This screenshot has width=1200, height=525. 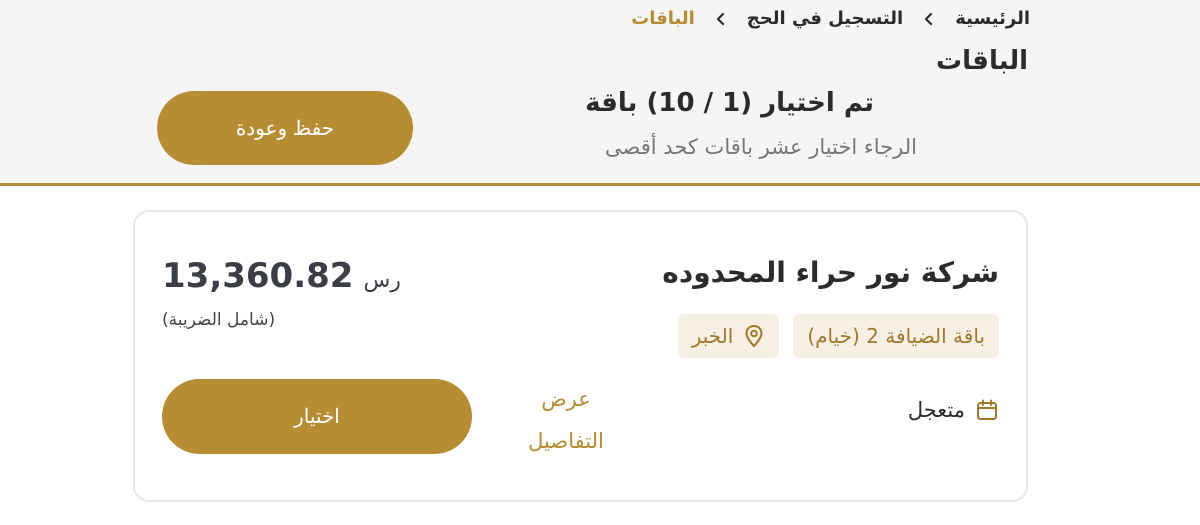 I want to click on selection-hint: الرجاء اختيار عشر باقات كحد أقصى, so click(x=761, y=147).